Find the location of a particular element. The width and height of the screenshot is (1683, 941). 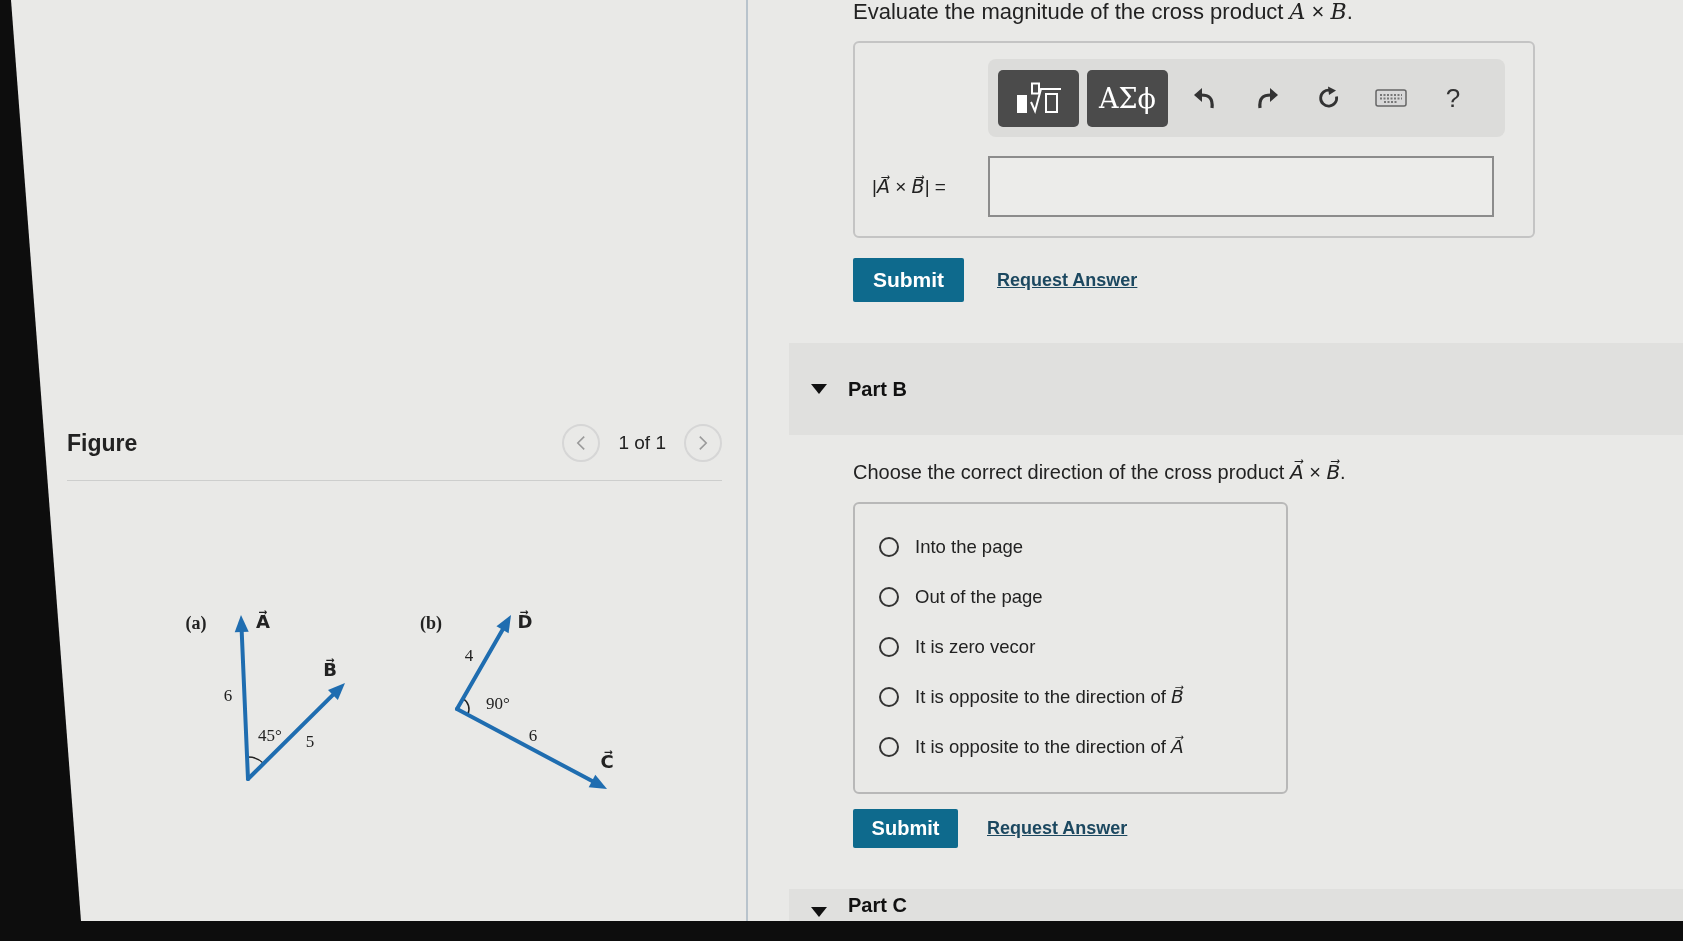

answer-field is located at coordinates (1241, 186).